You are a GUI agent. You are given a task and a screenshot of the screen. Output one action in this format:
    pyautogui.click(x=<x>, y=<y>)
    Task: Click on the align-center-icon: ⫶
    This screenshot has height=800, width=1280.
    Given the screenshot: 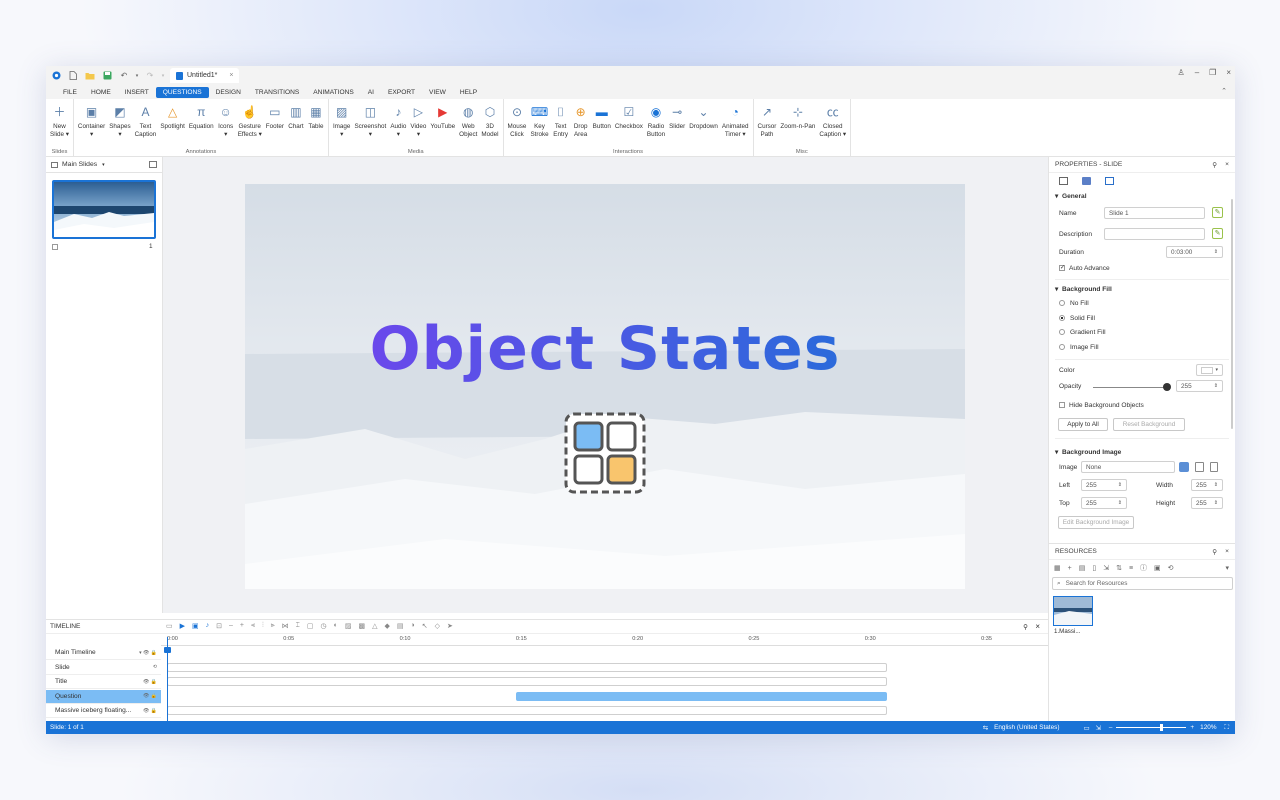 What is the action you would take?
    pyautogui.click(x=263, y=626)
    